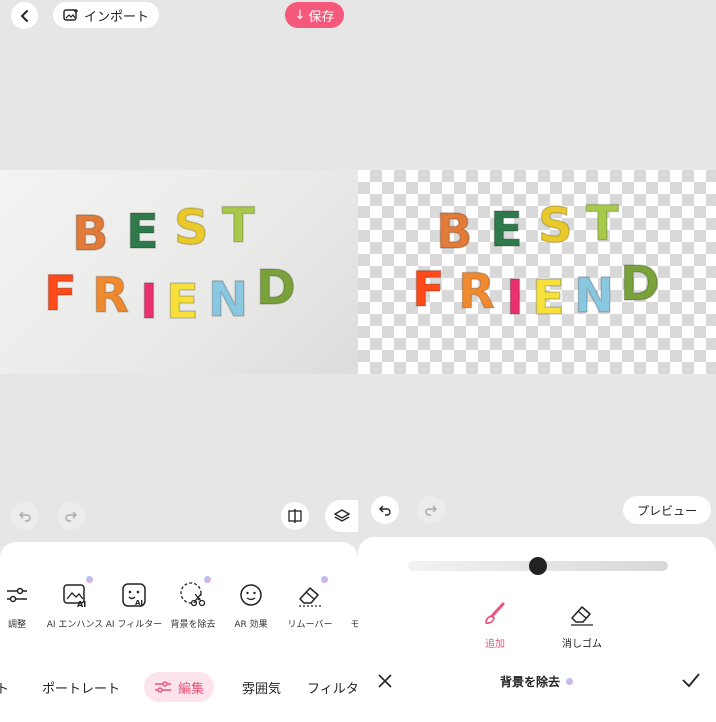 The height and width of the screenshot is (722, 716). I want to click on tab-label: フィルタ, so click(332, 689).